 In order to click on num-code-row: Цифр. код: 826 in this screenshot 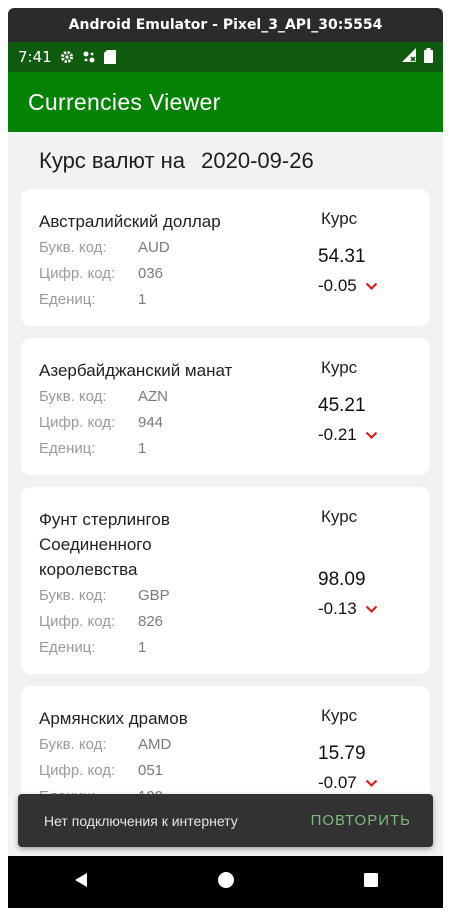, I will do `click(101, 621)`.